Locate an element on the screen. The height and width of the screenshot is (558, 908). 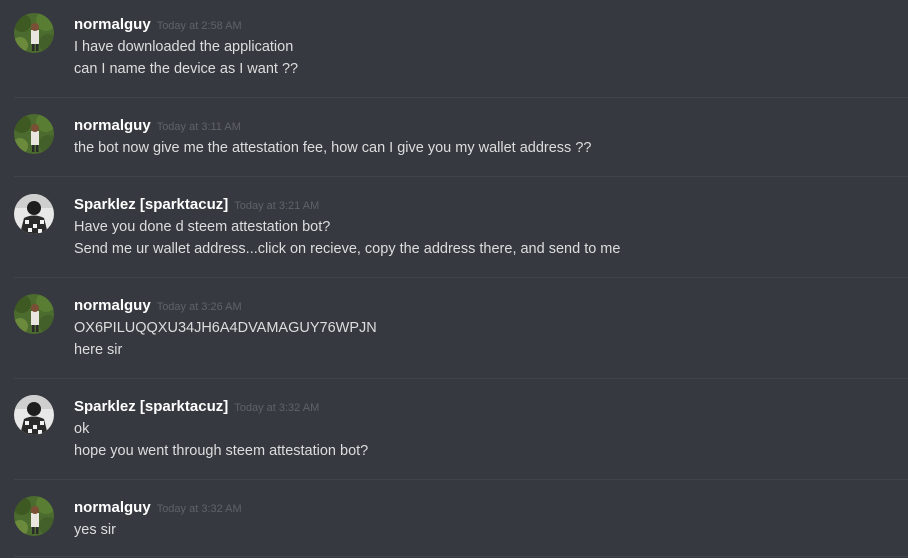
message-line: can I name the device as I want ?? is located at coordinates (186, 69).